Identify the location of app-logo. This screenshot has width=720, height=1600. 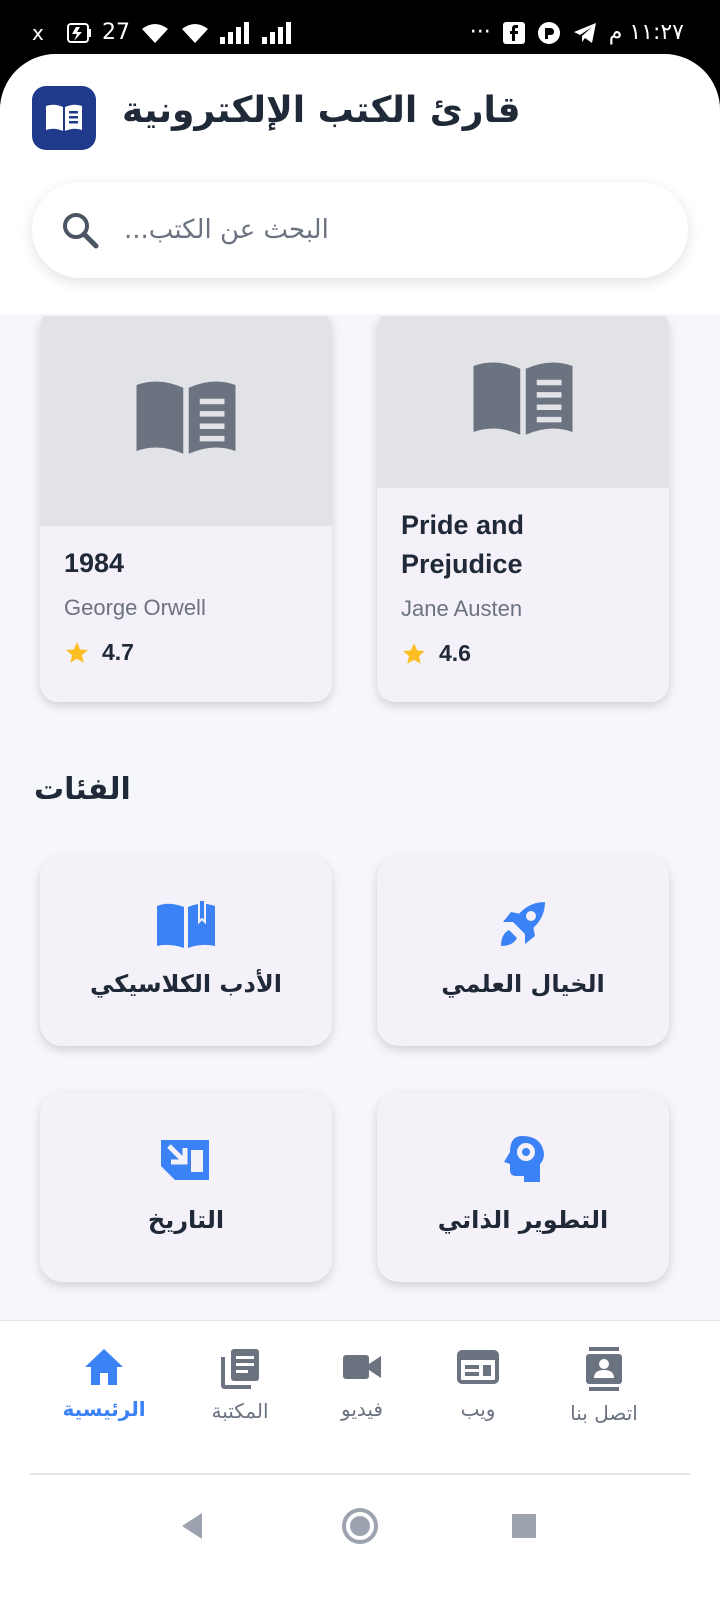
(64, 118).